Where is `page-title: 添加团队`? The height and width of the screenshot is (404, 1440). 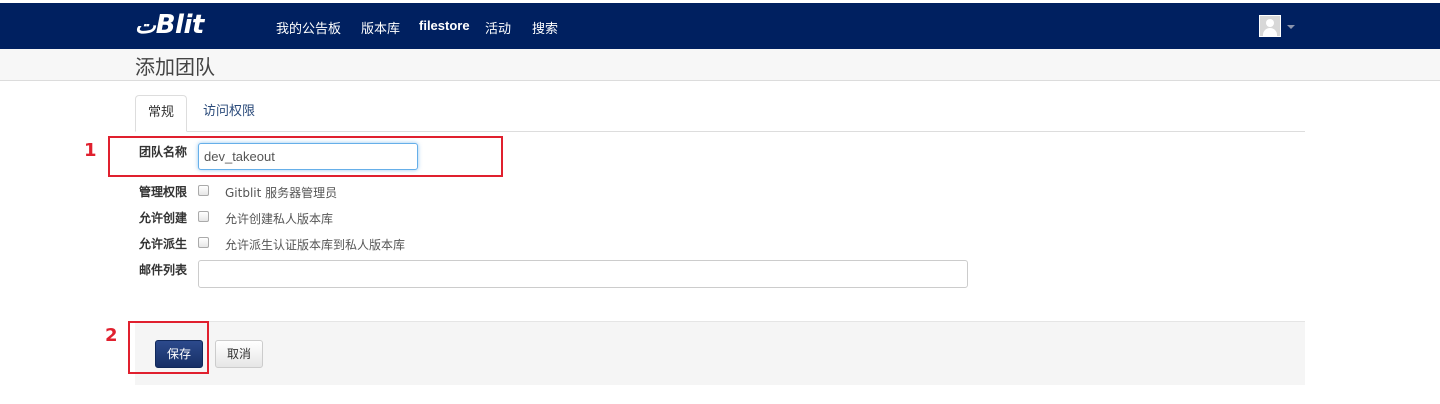 page-title: 添加团队 is located at coordinates (175, 67).